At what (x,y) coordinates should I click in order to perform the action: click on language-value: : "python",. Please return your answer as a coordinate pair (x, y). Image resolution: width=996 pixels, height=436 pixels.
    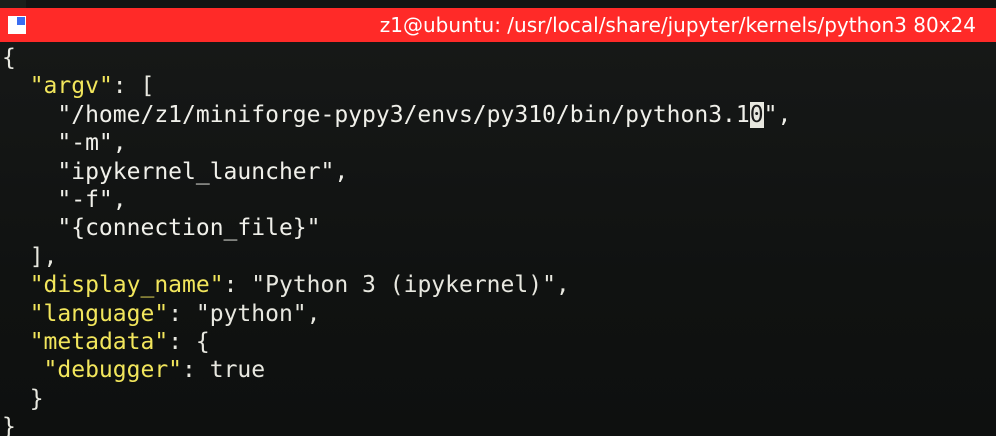
    Looking at the image, I should click on (244, 313).